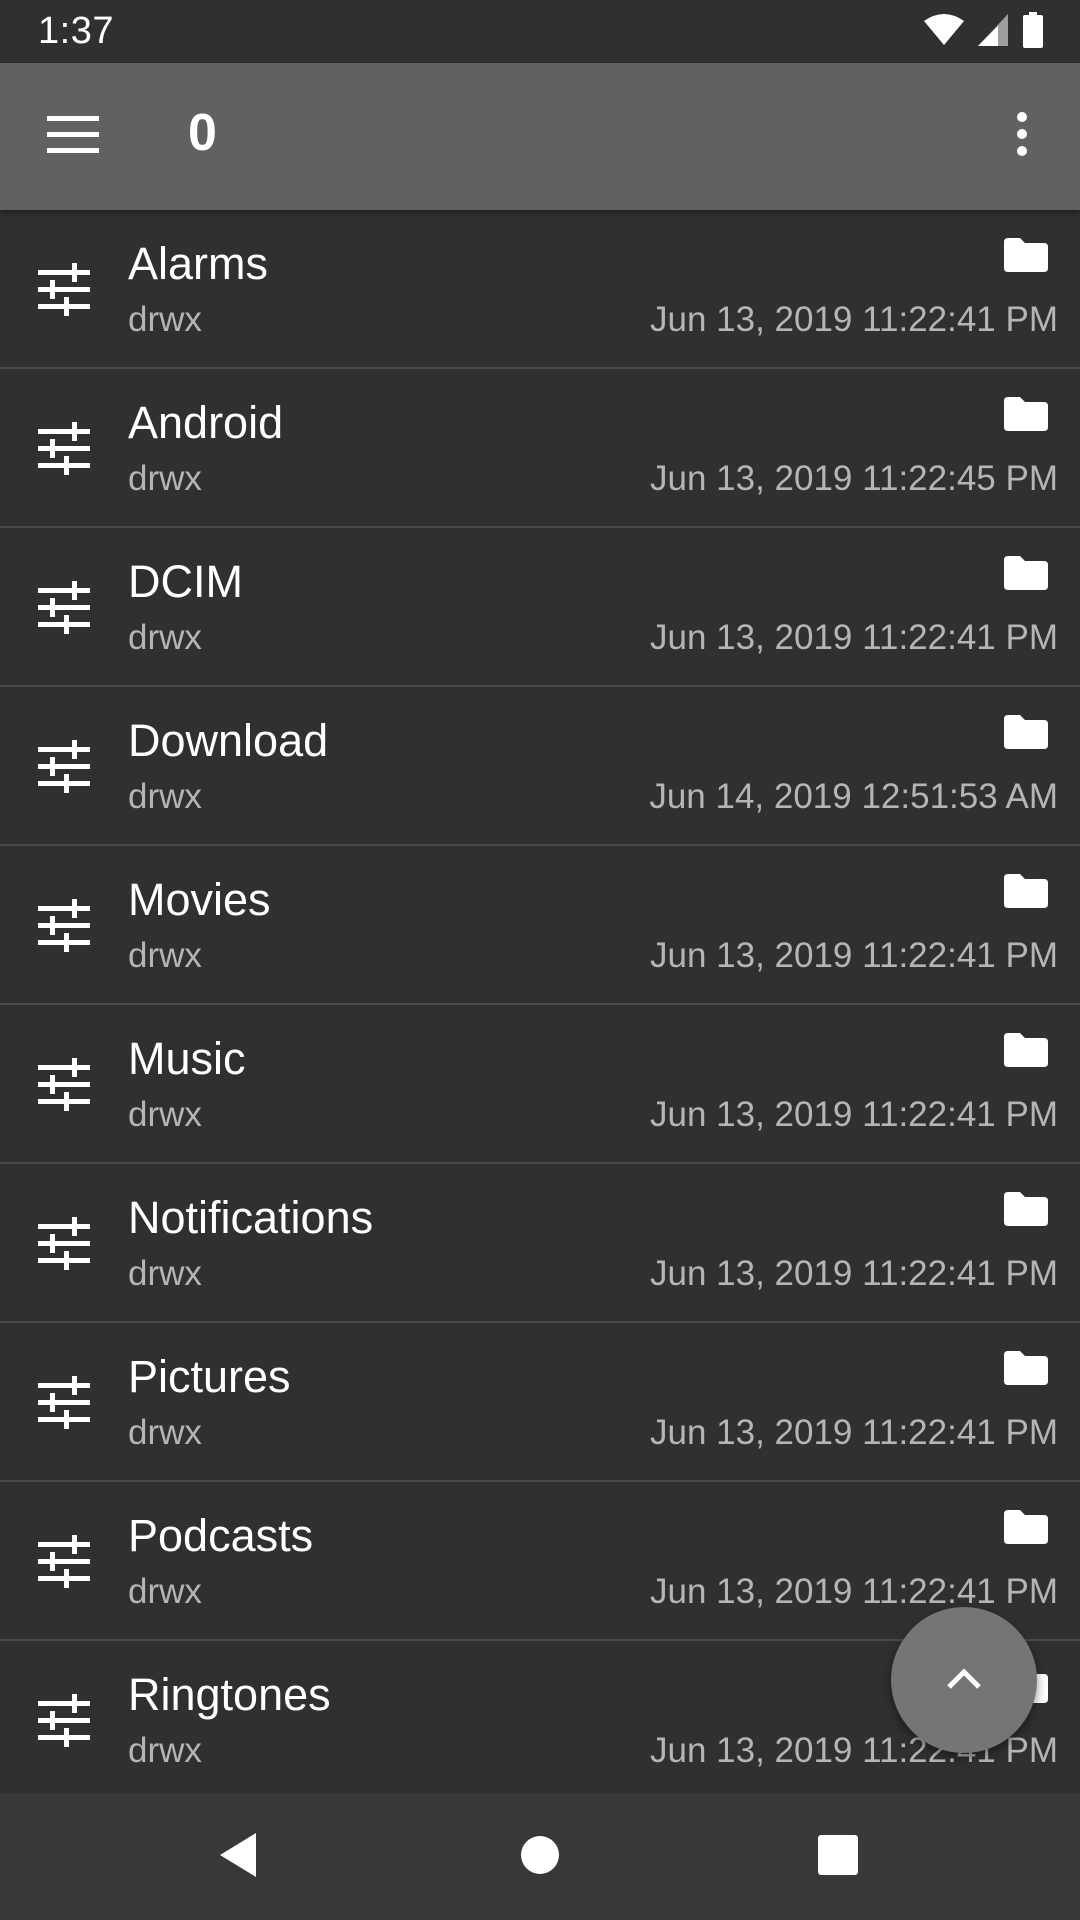  What do you see at coordinates (540, 1561) in the screenshot?
I see `file-row-podcasts: Podcasts drwx Jun 13, 2019 11:22:41 PM` at bounding box center [540, 1561].